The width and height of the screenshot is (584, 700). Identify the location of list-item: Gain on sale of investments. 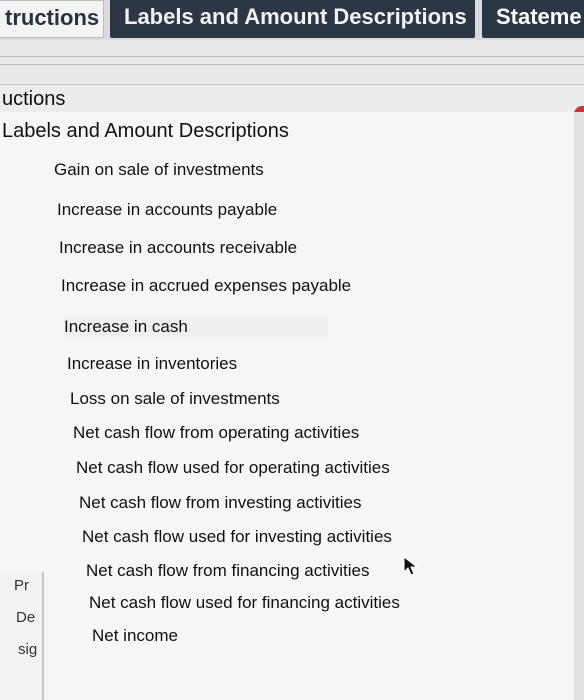
(159, 170).